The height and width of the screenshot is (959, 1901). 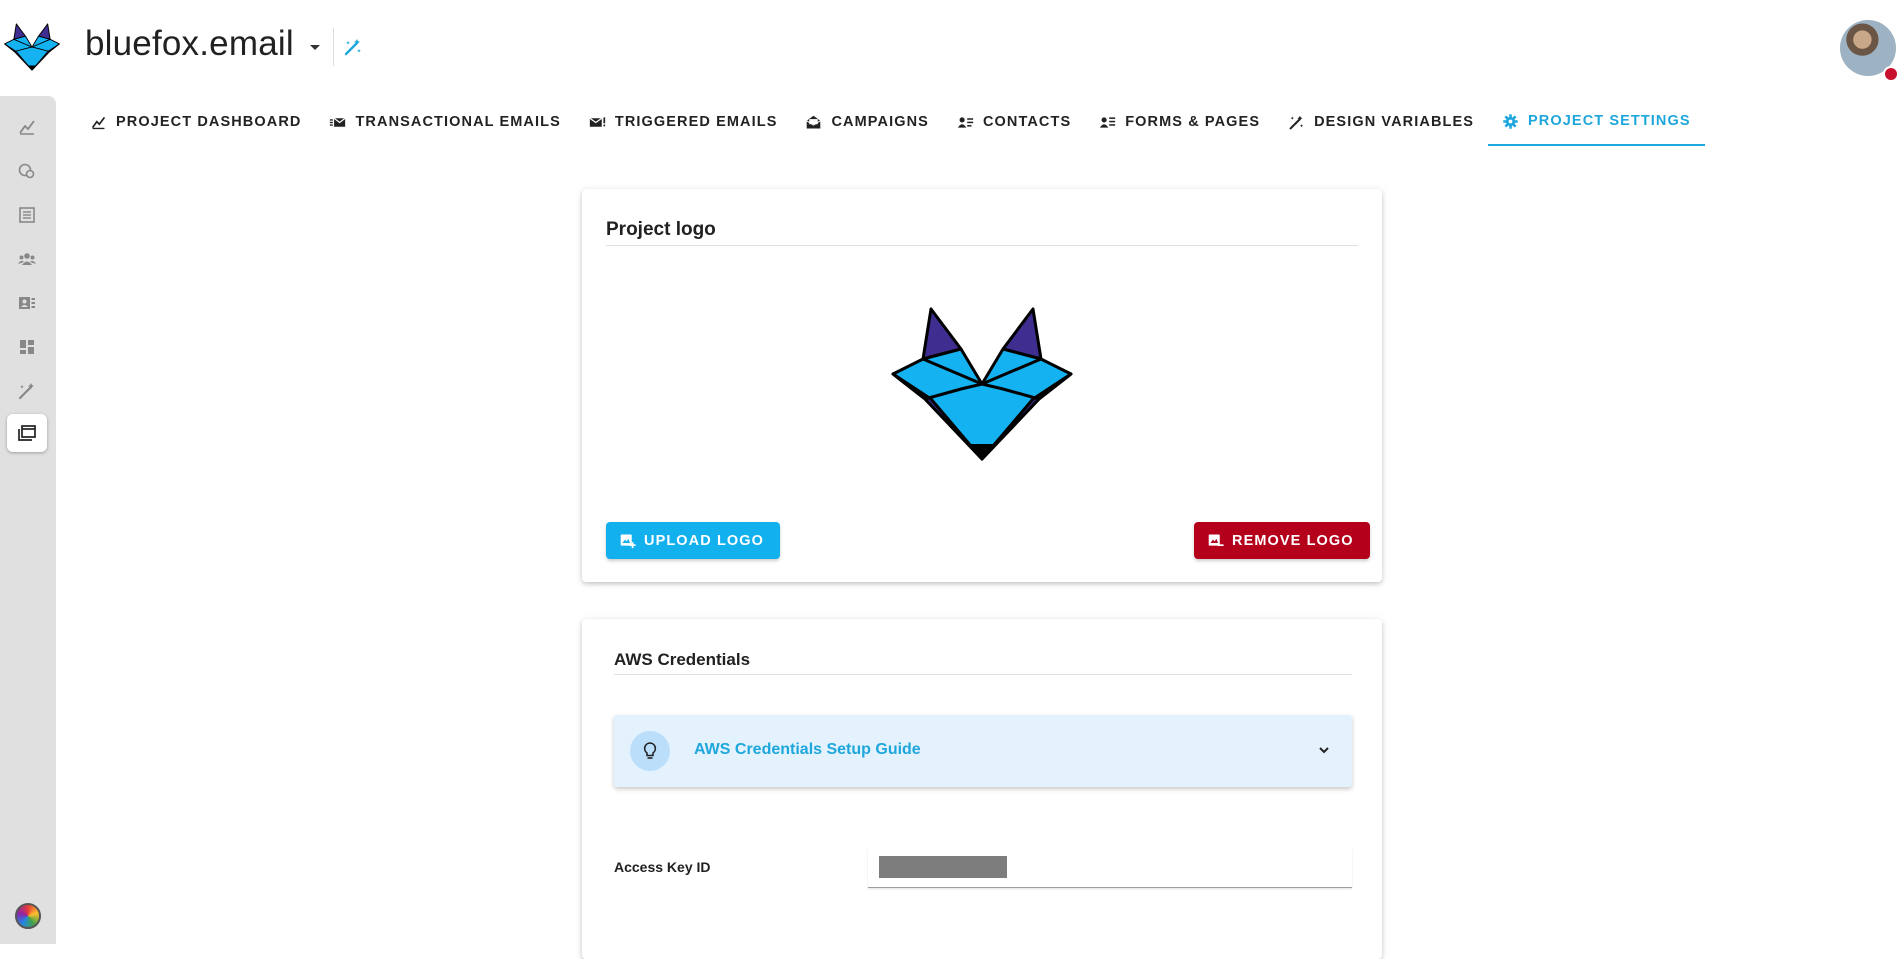 I want to click on open-mail-icon, so click(x=814, y=121).